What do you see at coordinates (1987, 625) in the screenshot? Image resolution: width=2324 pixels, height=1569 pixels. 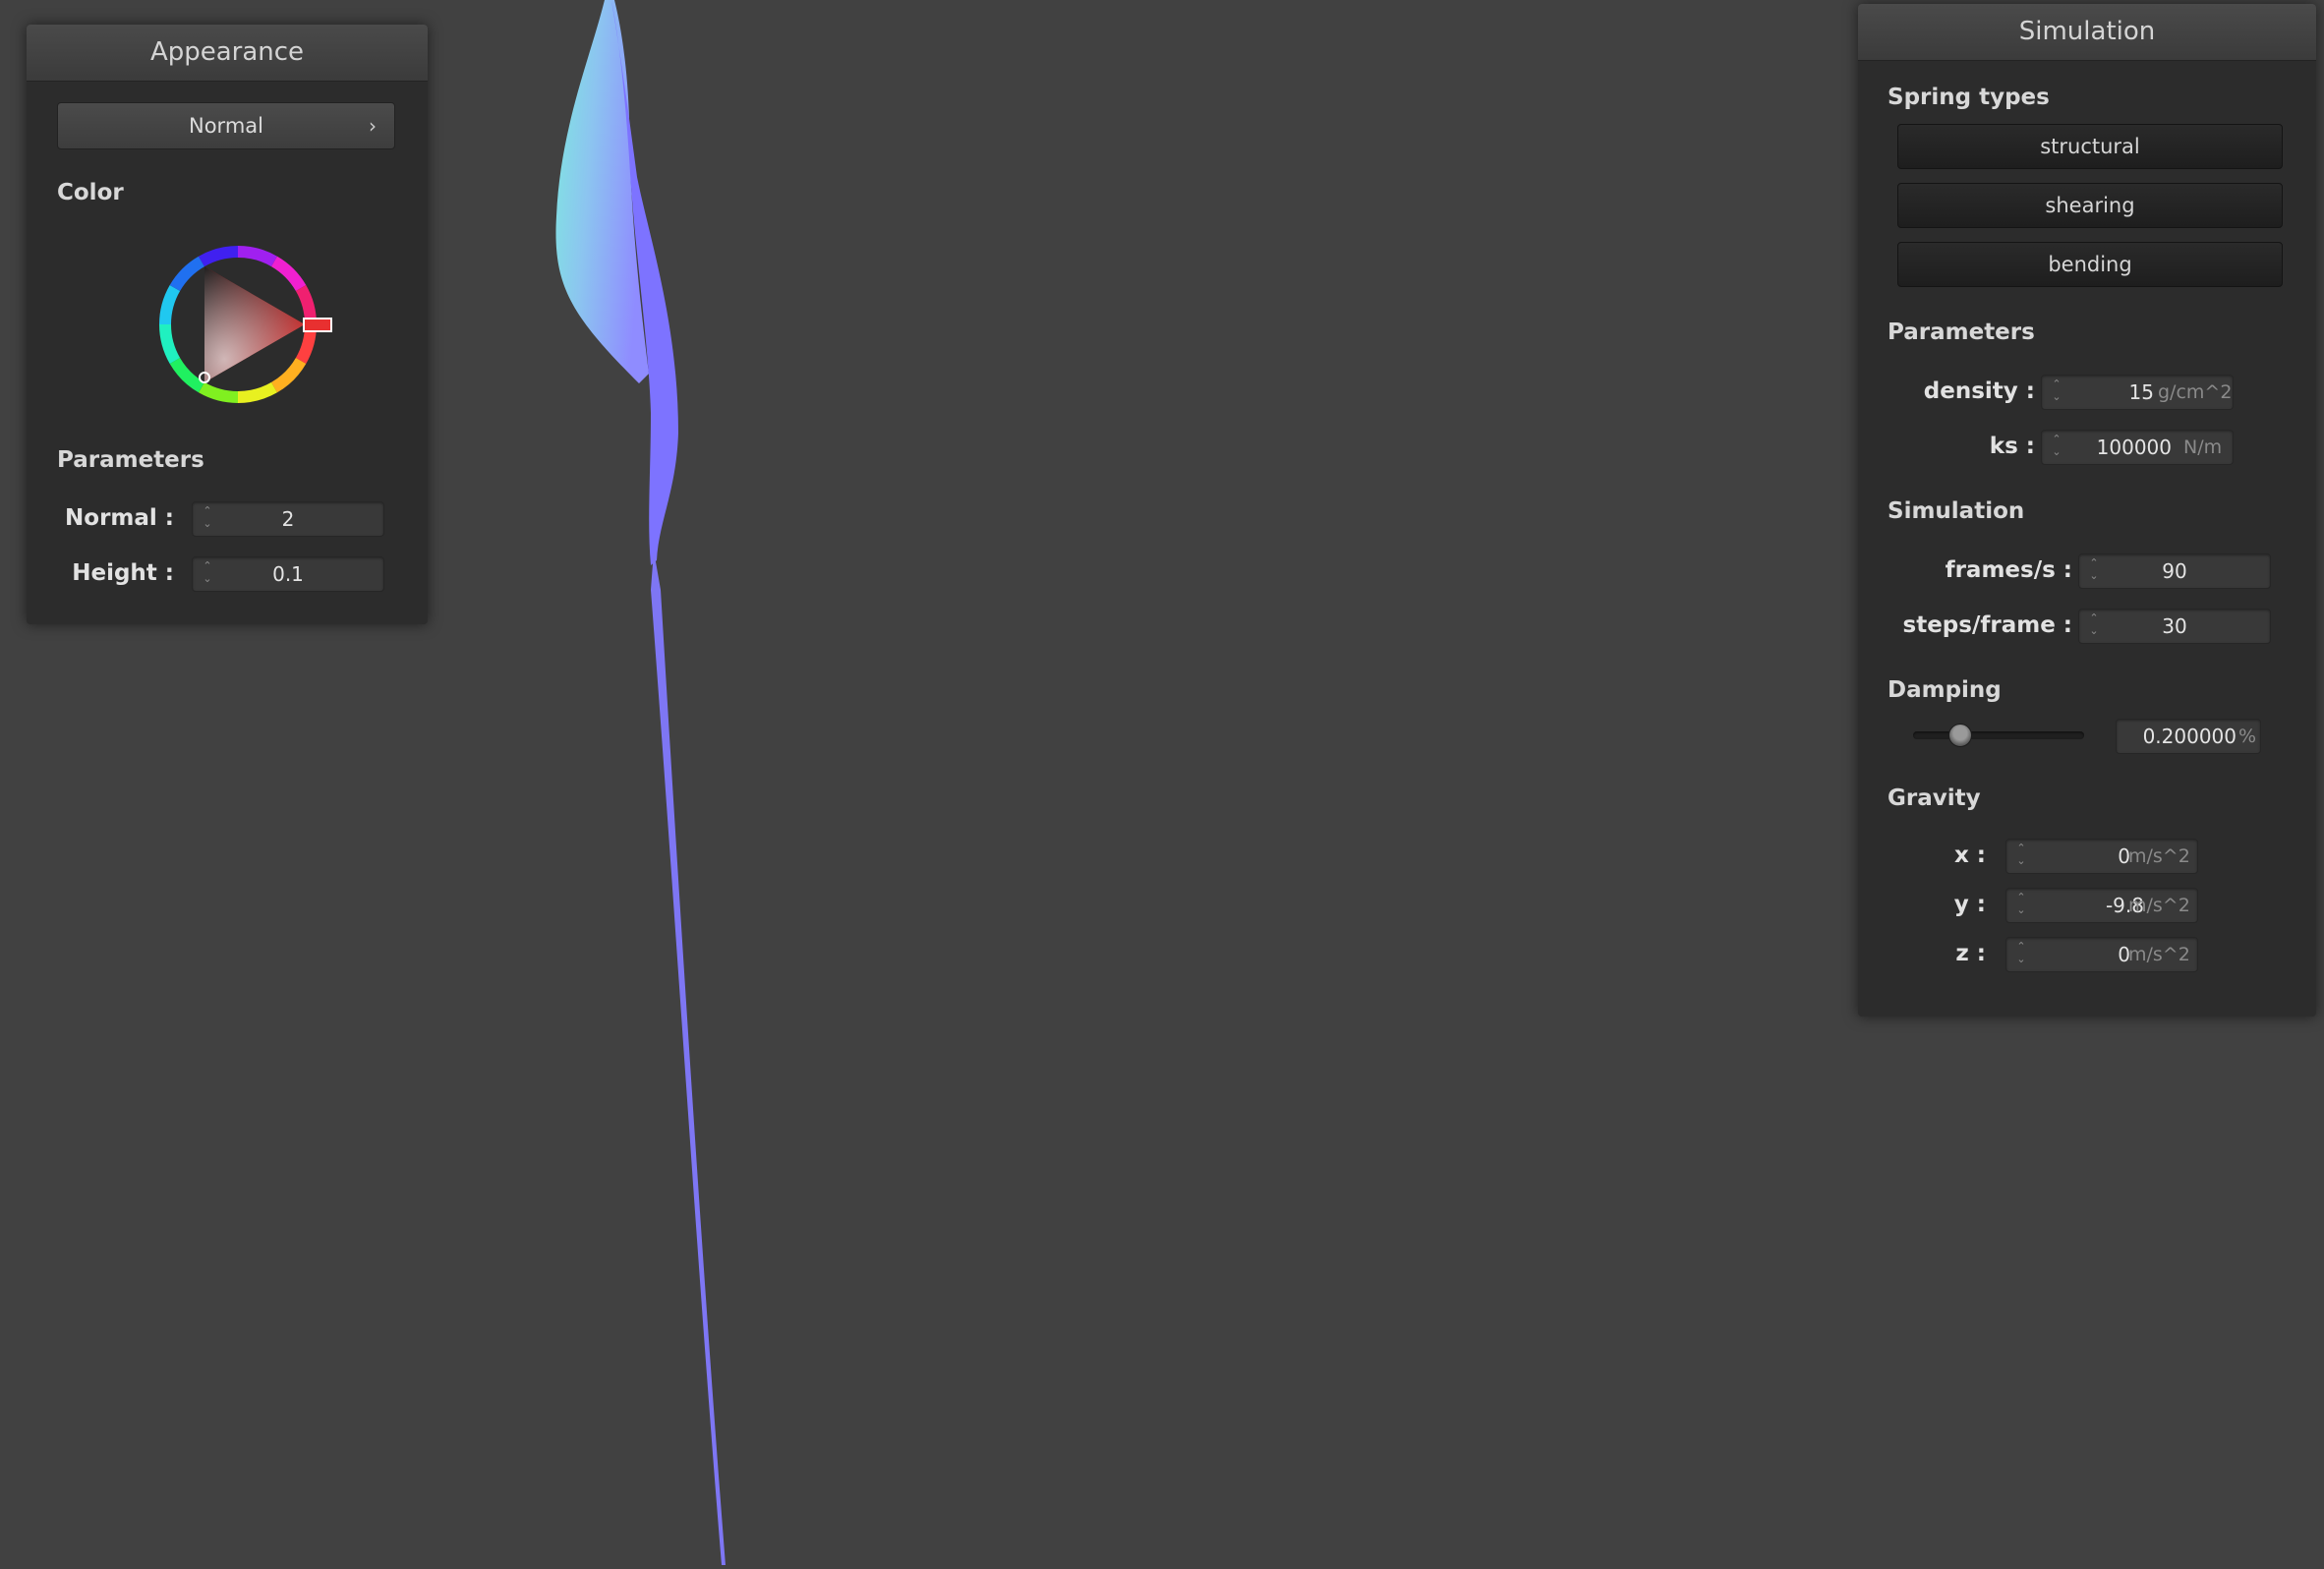 I see `steps-label: steps/frame :` at bounding box center [1987, 625].